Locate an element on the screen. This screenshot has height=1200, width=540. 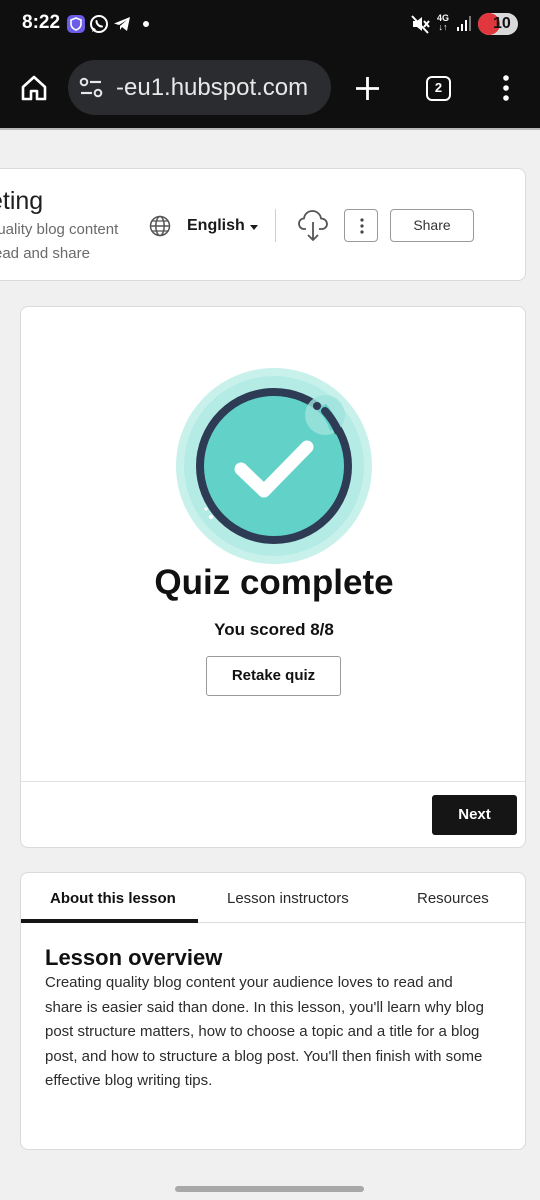
network-type: 4G ↓↑ is located at coordinates (443, 22).